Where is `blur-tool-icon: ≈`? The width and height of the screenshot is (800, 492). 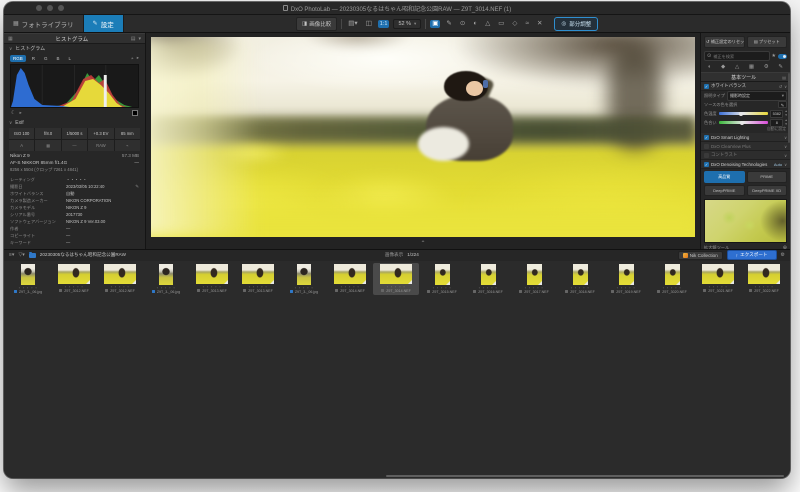
blur-tool-icon: ≈ is located at coordinates (527, 24).